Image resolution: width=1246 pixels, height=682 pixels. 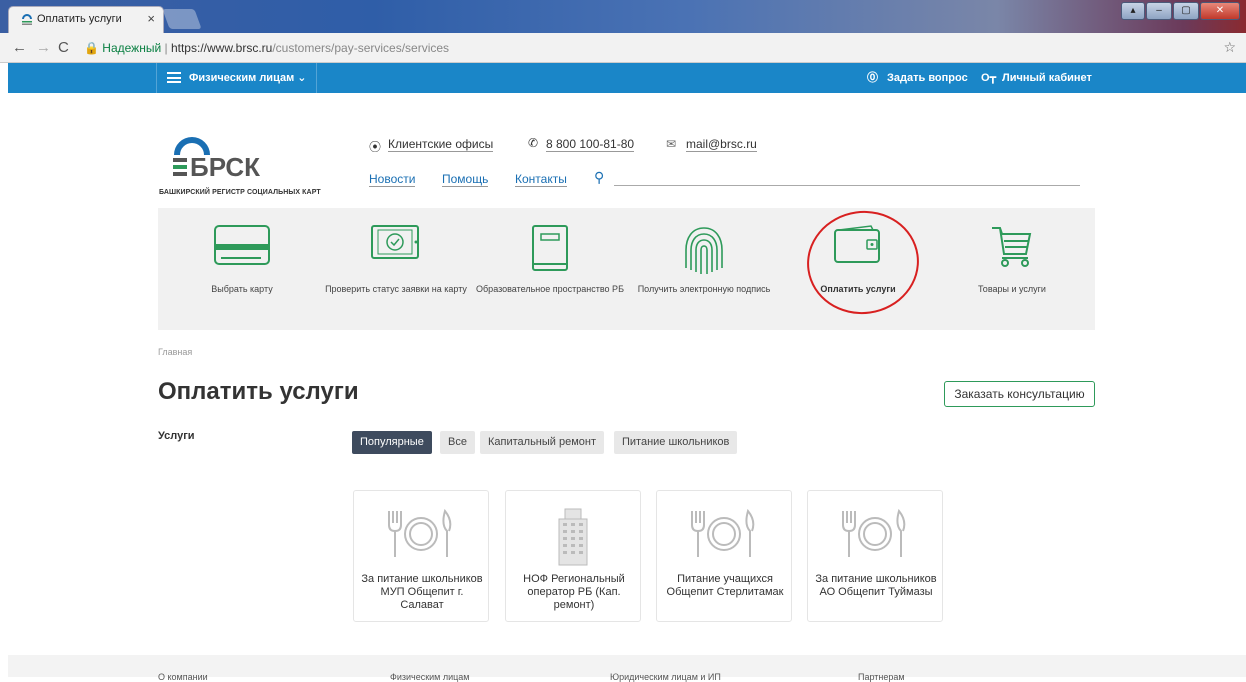 What do you see at coordinates (721, 144) in the screenshot?
I see `email-link: mail@brsc.ru` at bounding box center [721, 144].